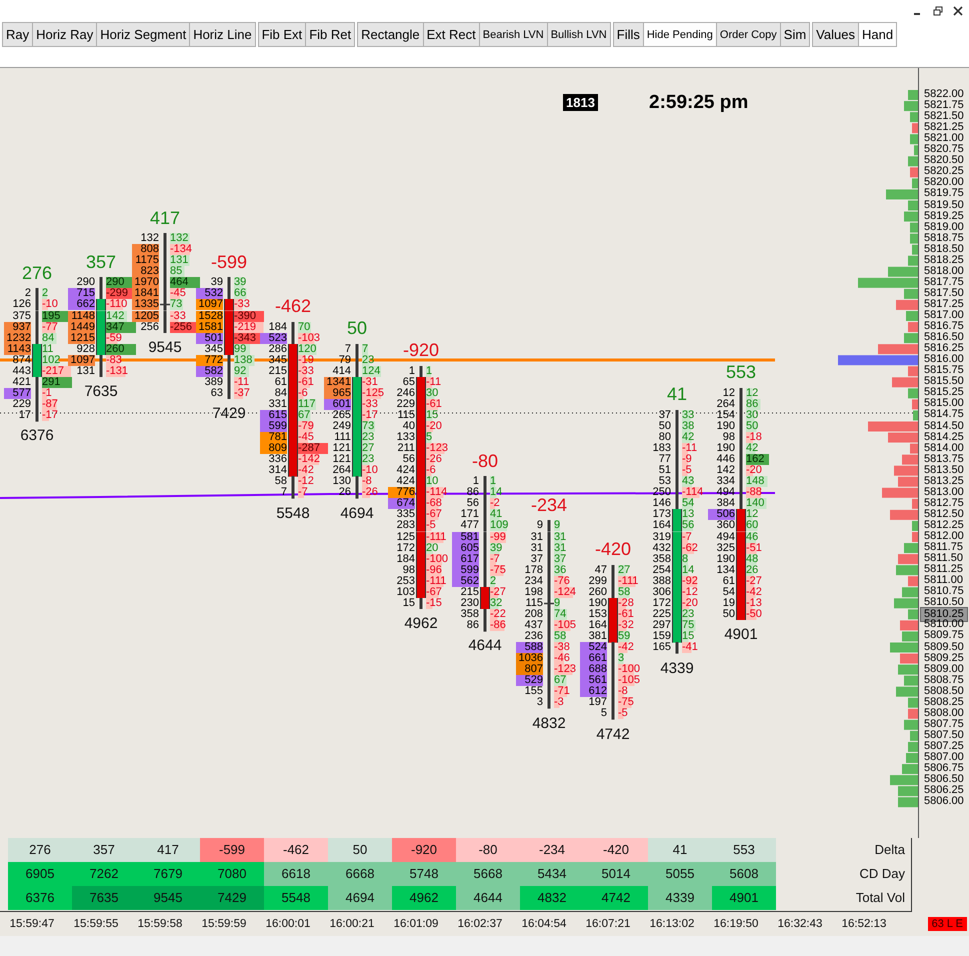  I want to click on price-label: 5807.50, so click(944, 734).